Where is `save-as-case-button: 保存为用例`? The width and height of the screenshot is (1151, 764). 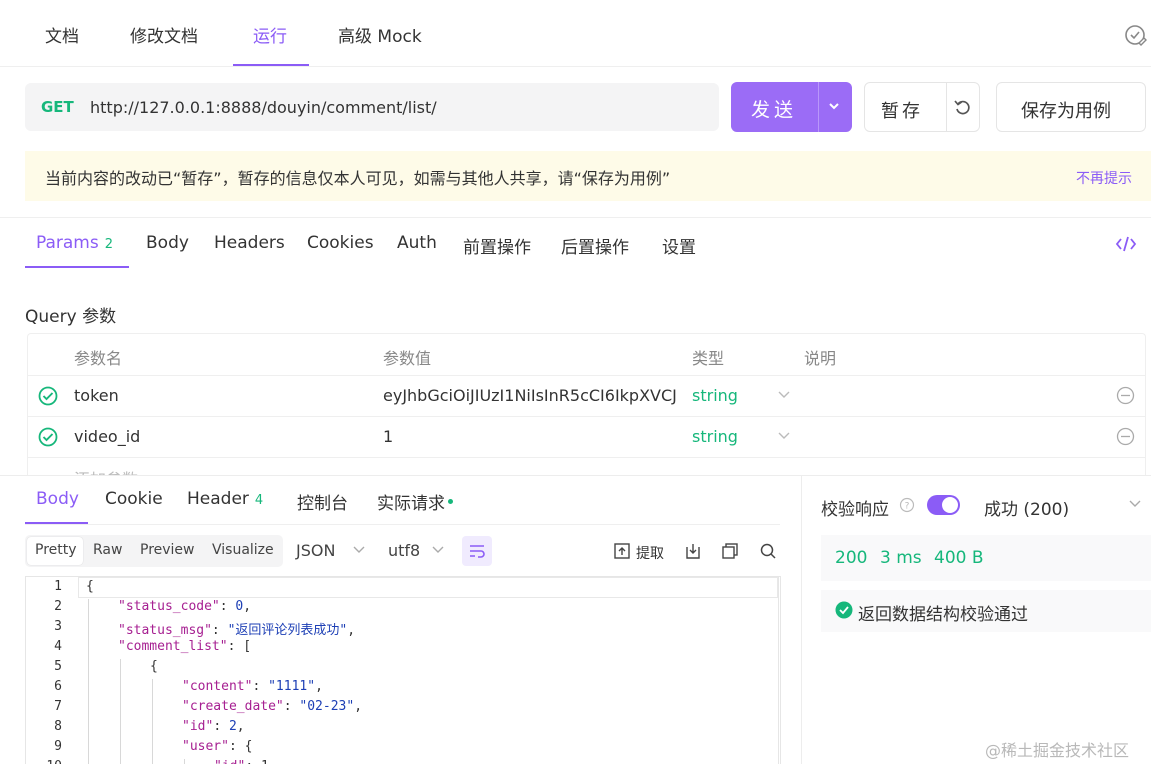 save-as-case-button: 保存为用例 is located at coordinates (1071, 107).